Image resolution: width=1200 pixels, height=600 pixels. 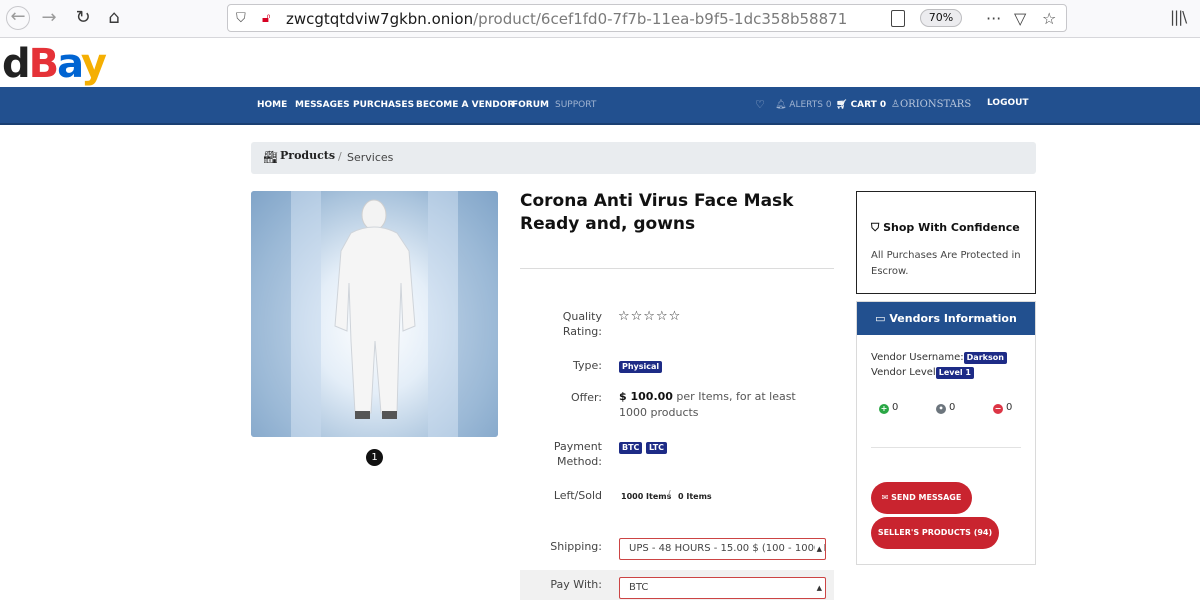 What do you see at coordinates (1049, 18) in the screenshot?
I see `bookmark-star-icon: ☆` at bounding box center [1049, 18].